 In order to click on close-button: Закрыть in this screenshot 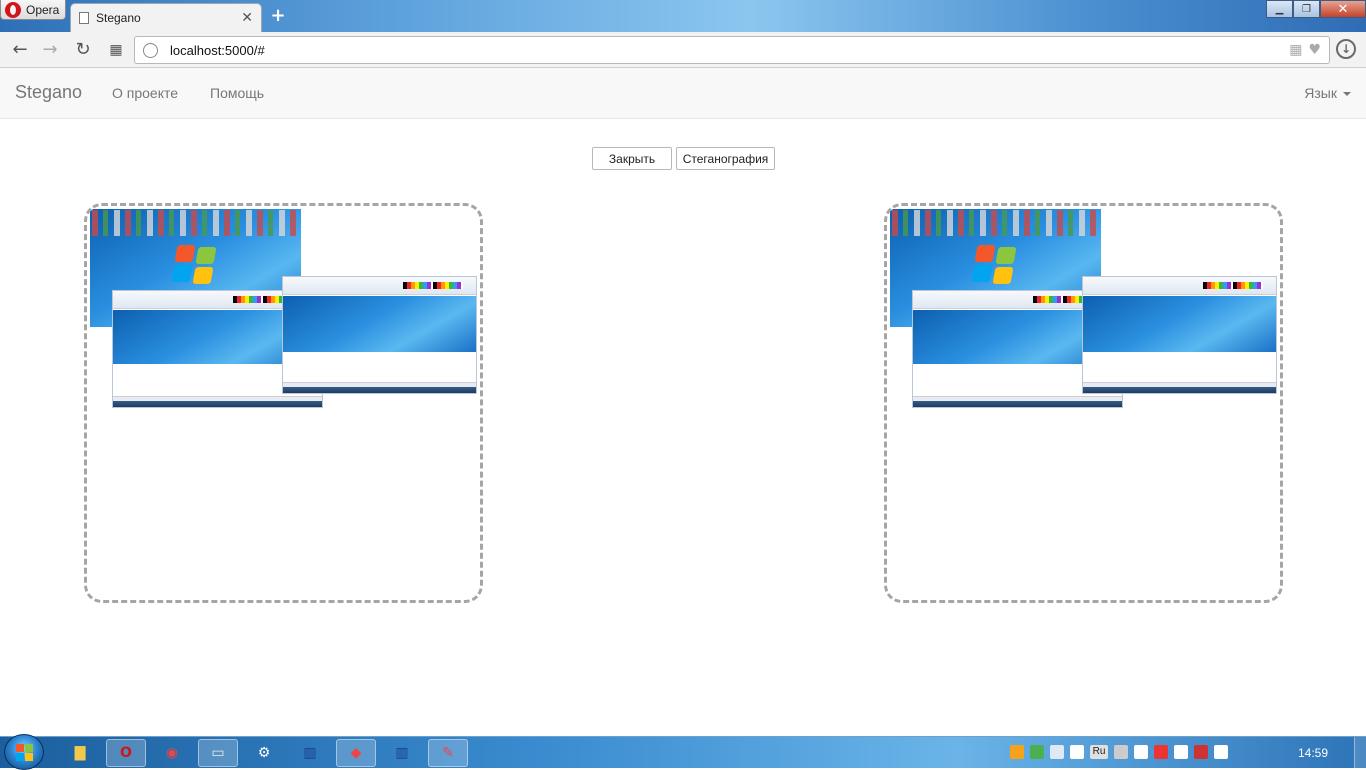, I will do `click(632, 158)`.